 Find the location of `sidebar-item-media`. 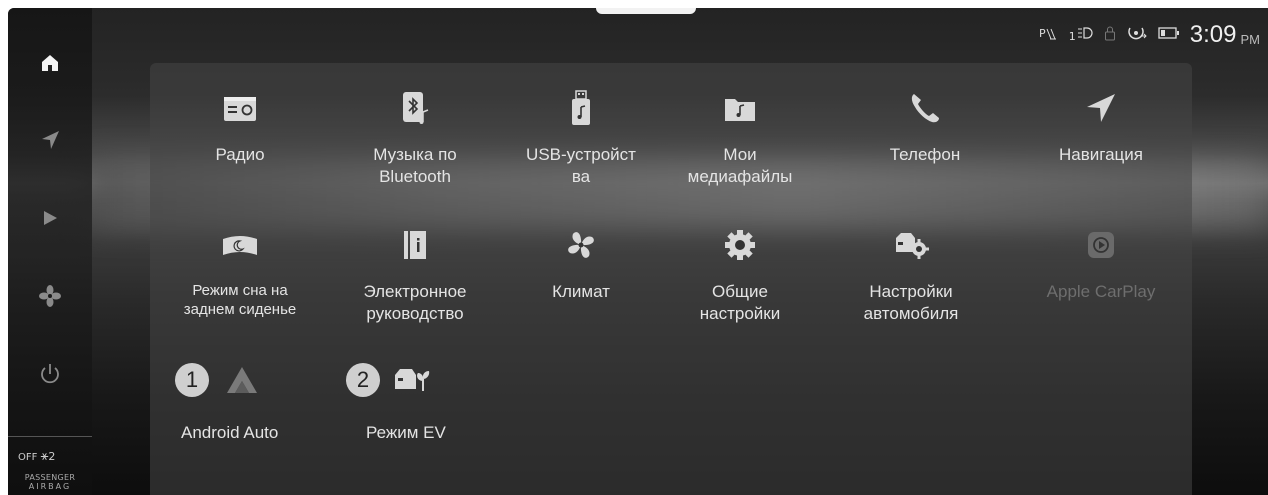

sidebar-item-media is located at coordinates (50, 218).